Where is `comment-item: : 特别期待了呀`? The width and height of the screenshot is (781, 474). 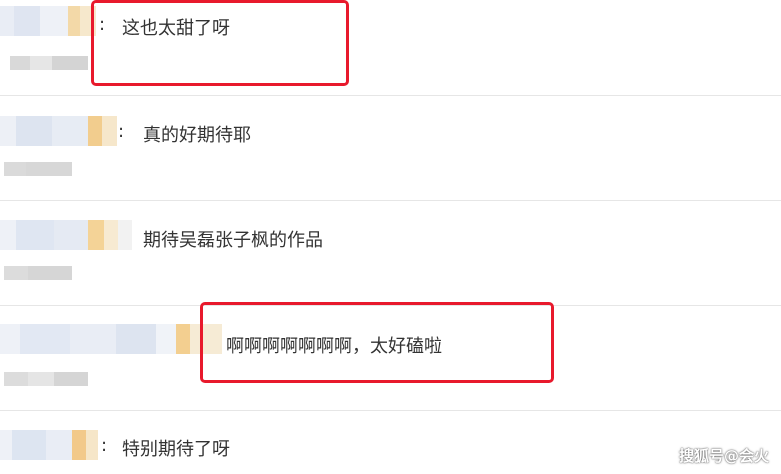
comment-item: : 特别期待了呀 is located at coordinates (390, 442).